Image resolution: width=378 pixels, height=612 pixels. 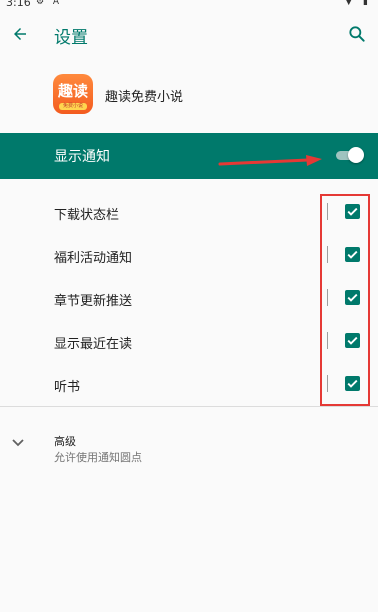 I want to click on channel-label: 显示最近在读, so click(x=93, y=344).